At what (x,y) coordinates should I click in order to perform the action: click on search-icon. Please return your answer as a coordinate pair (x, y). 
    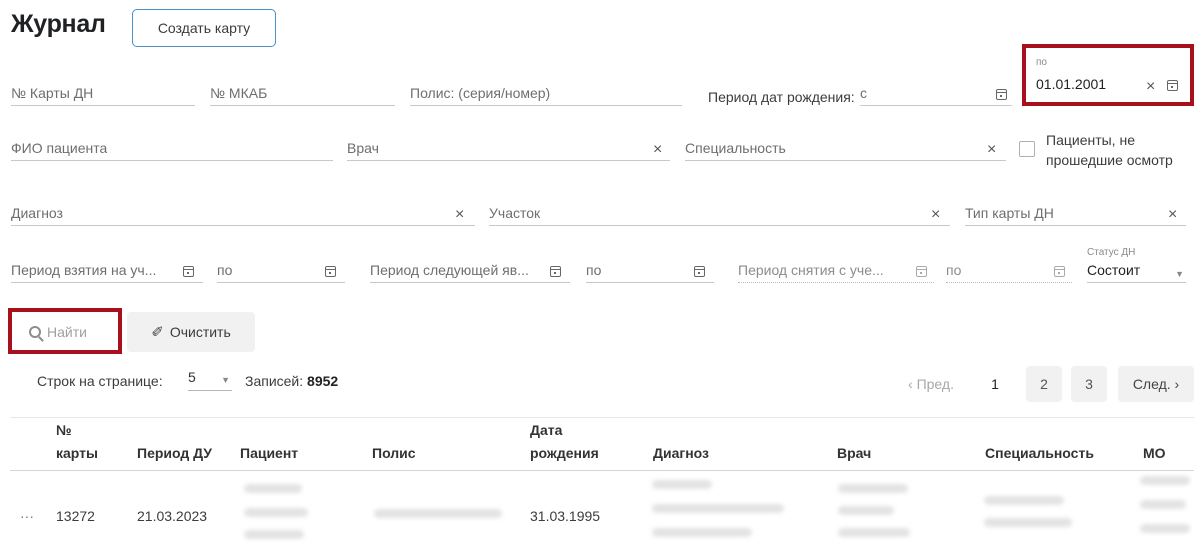
    Looking at the image, I should click on (35, 332).